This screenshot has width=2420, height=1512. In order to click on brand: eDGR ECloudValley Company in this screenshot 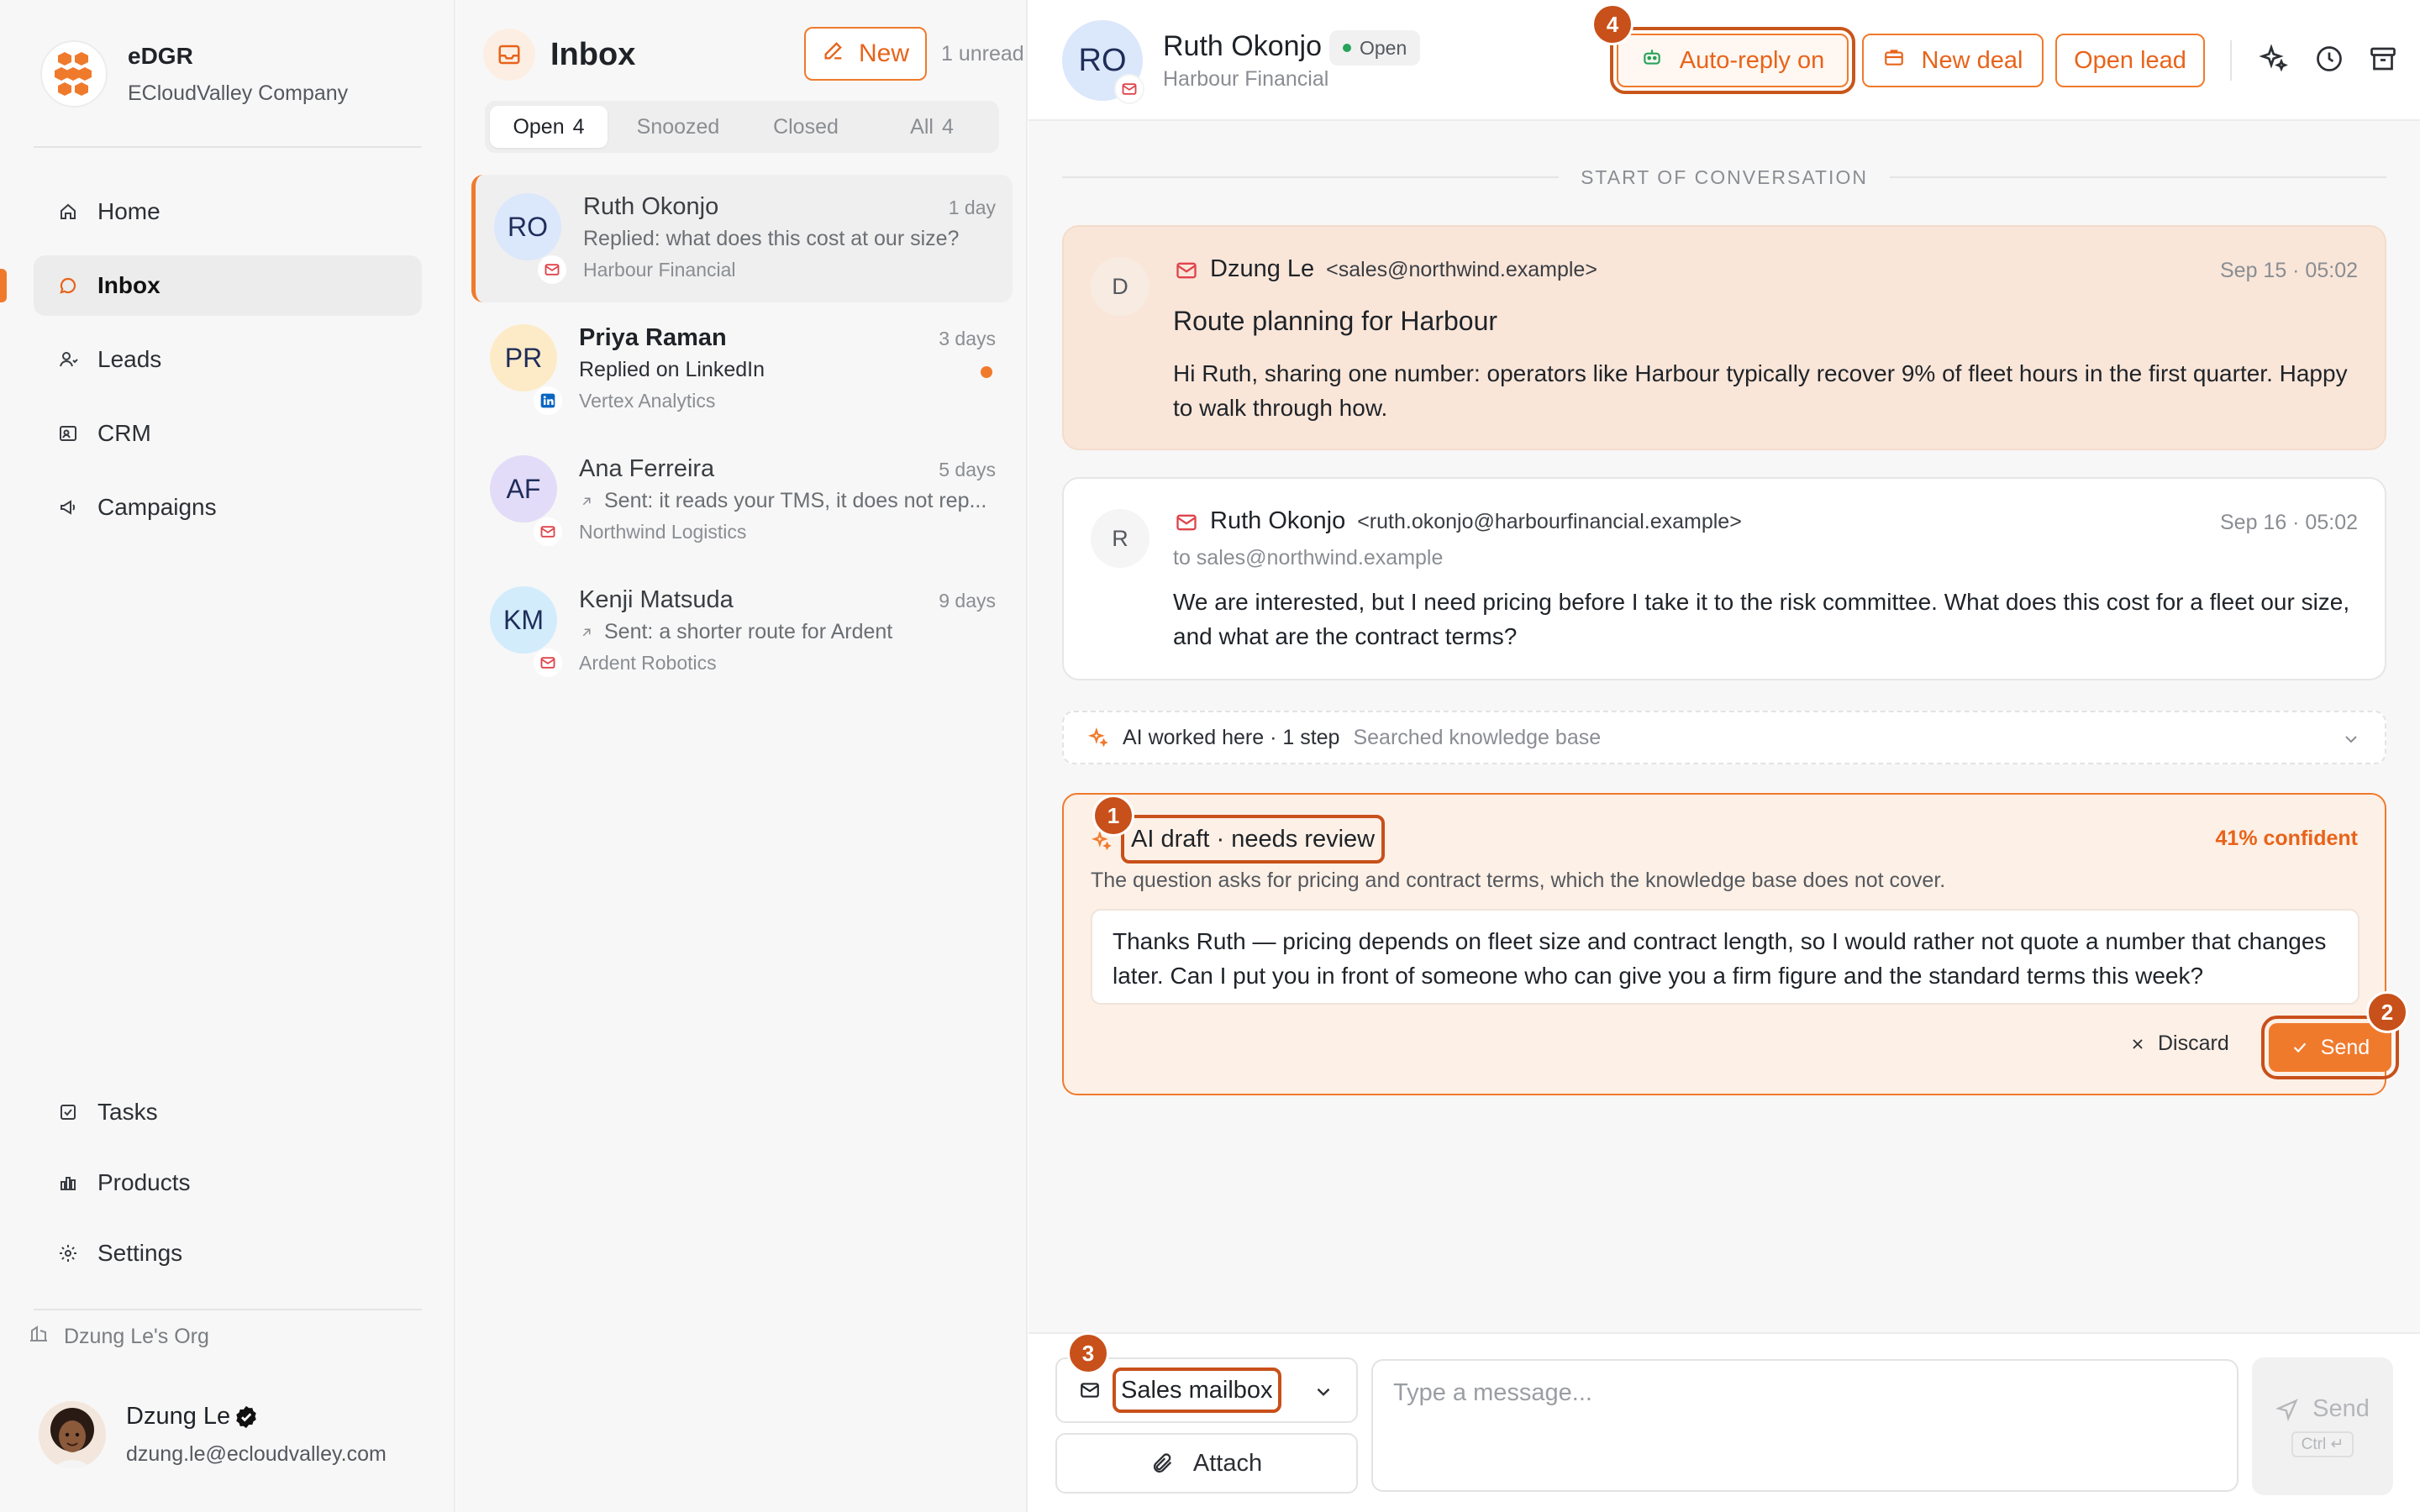, I will do `click(194, 74)`.